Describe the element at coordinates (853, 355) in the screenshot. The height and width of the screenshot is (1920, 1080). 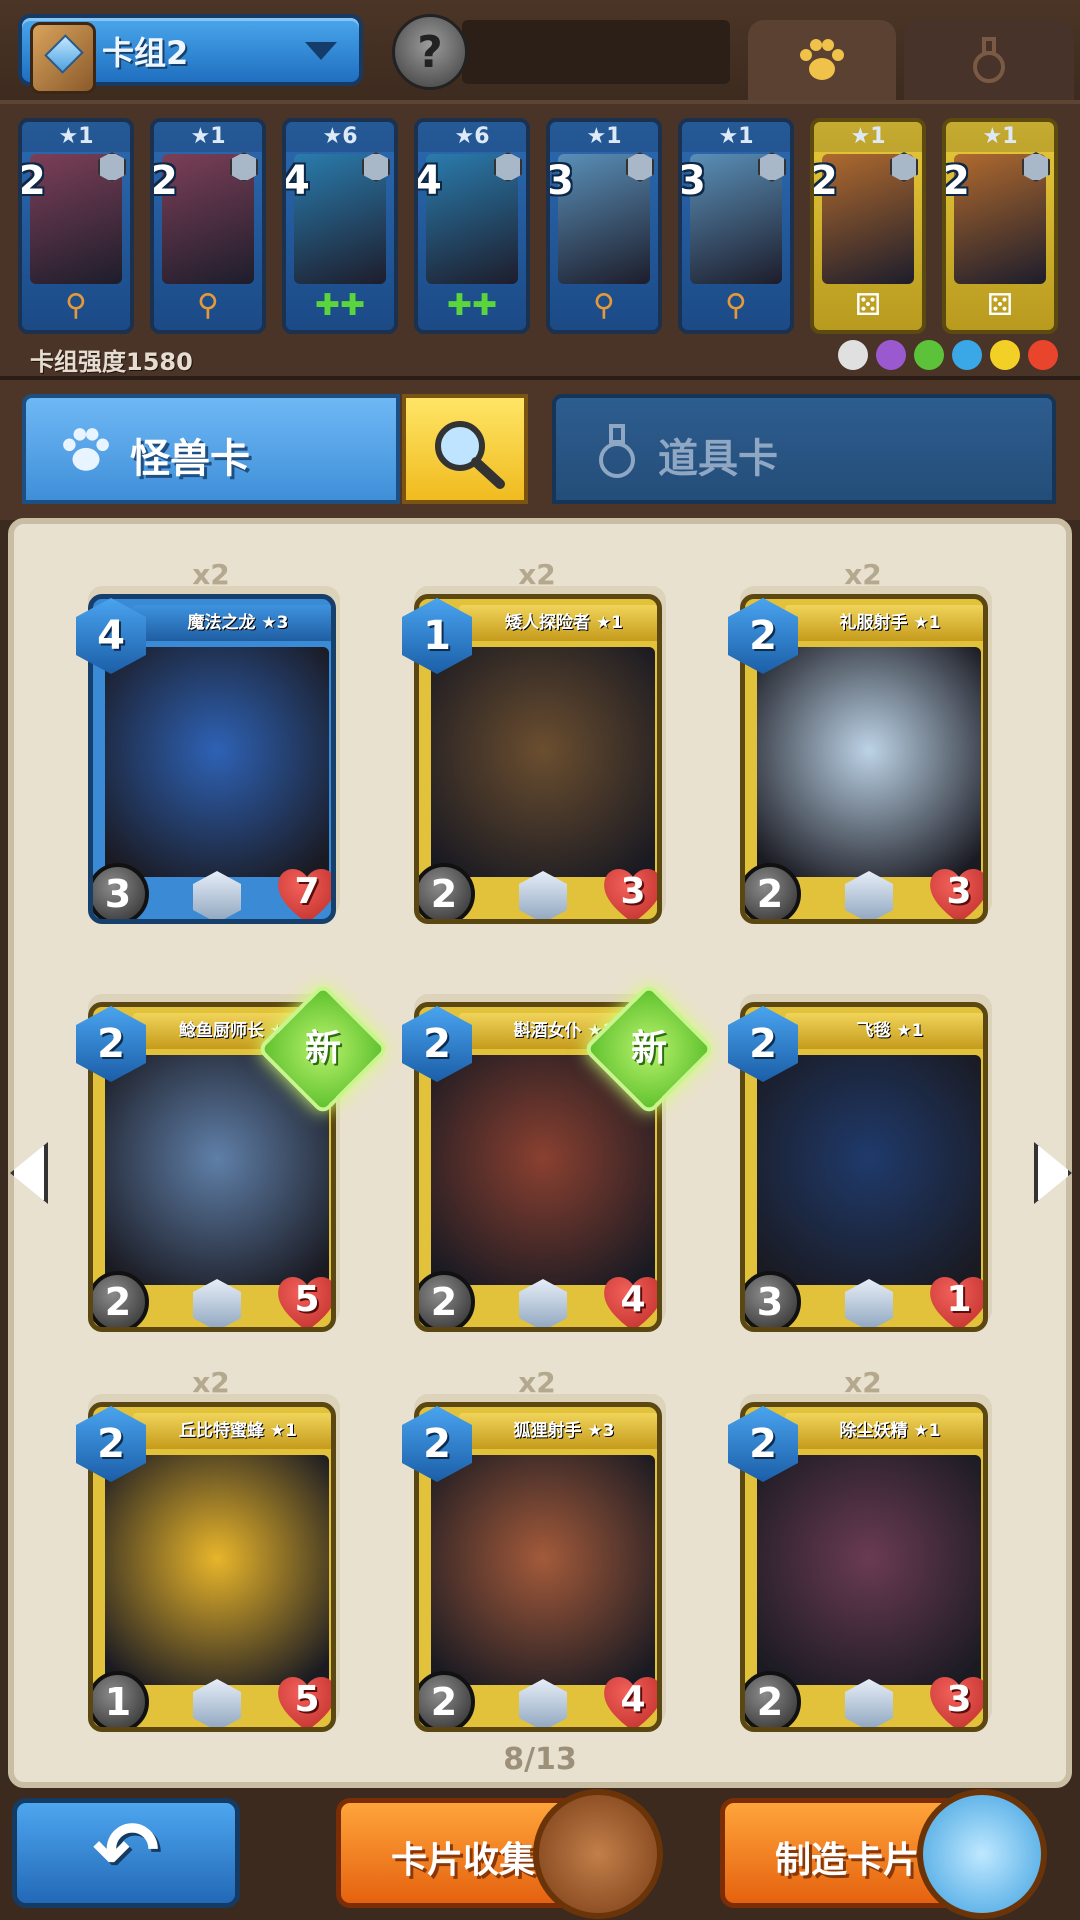
I see `neutral-element-icon` at that location.